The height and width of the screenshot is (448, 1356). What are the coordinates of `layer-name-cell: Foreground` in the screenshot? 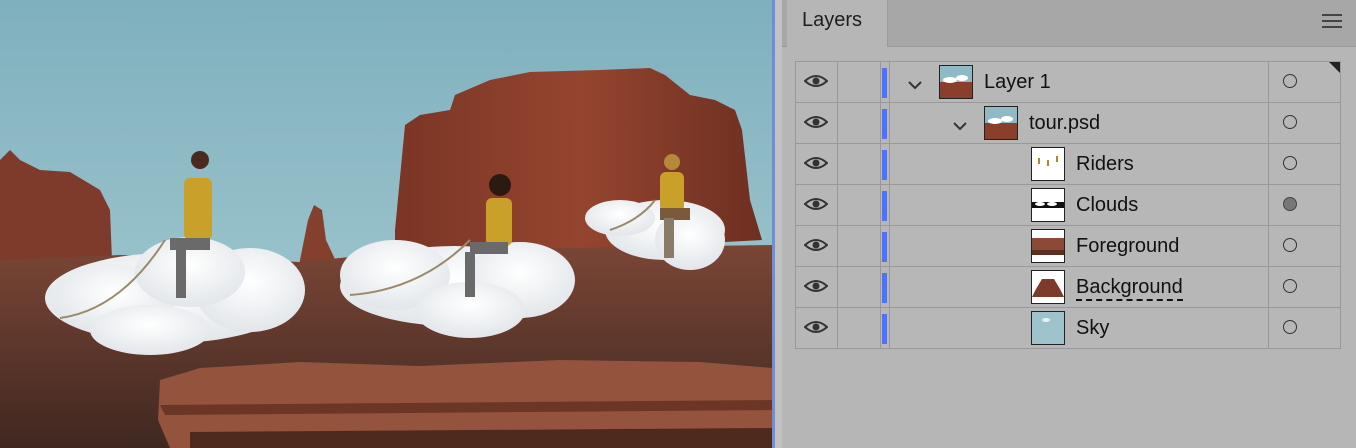 It's located at (1079, 246).